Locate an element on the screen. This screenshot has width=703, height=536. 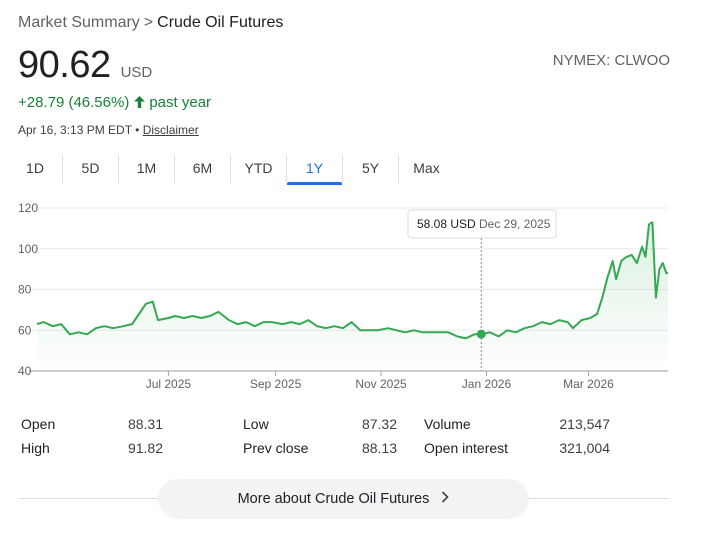
tab-1d: 1D is located at coordinates (35, 169).